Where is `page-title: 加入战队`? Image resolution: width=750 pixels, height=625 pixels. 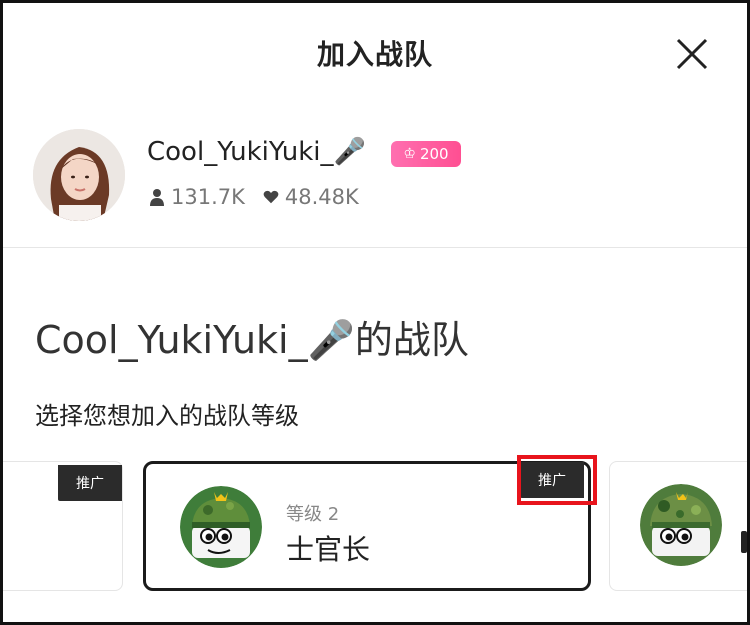 page-title: 加入战队 is located at coordinates (374, 54).